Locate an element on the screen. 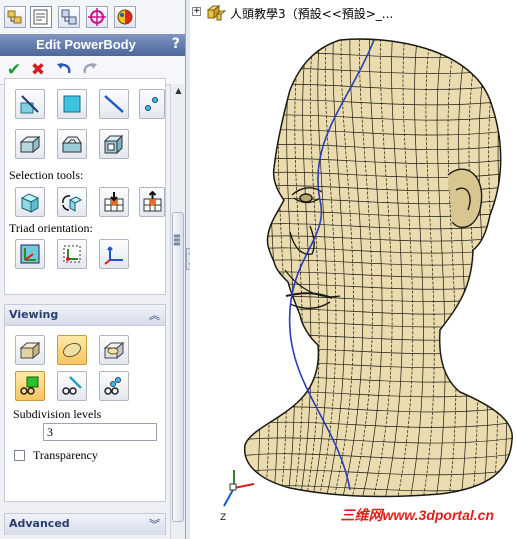 This screenshot has width=516, height=539. selection-tools-label: Selection tools: is located at coordinates (46, 175).